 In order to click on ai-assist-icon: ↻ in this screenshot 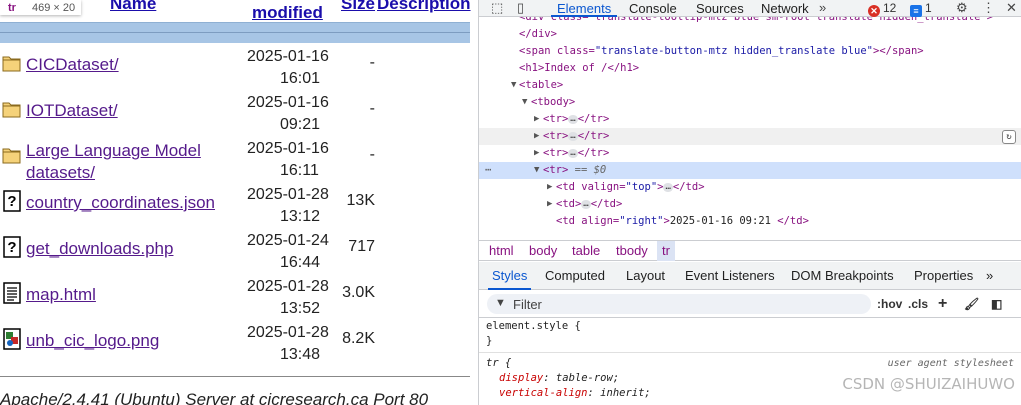, I will do `click(1009, 137)`.